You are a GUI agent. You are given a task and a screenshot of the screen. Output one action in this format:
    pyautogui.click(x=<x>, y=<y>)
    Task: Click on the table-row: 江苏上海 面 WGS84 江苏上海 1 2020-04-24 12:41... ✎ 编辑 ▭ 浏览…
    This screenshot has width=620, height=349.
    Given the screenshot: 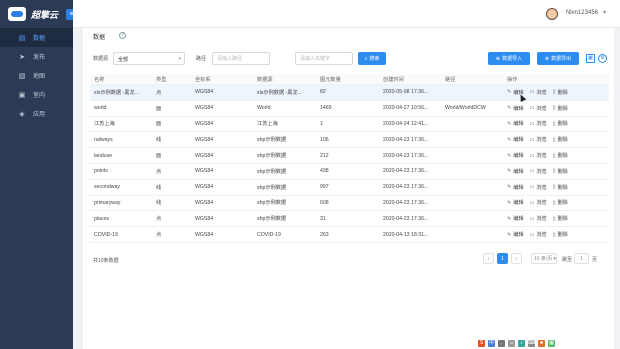 What is the action you would take?
    pyautogui.click(x=349, y=125)
    